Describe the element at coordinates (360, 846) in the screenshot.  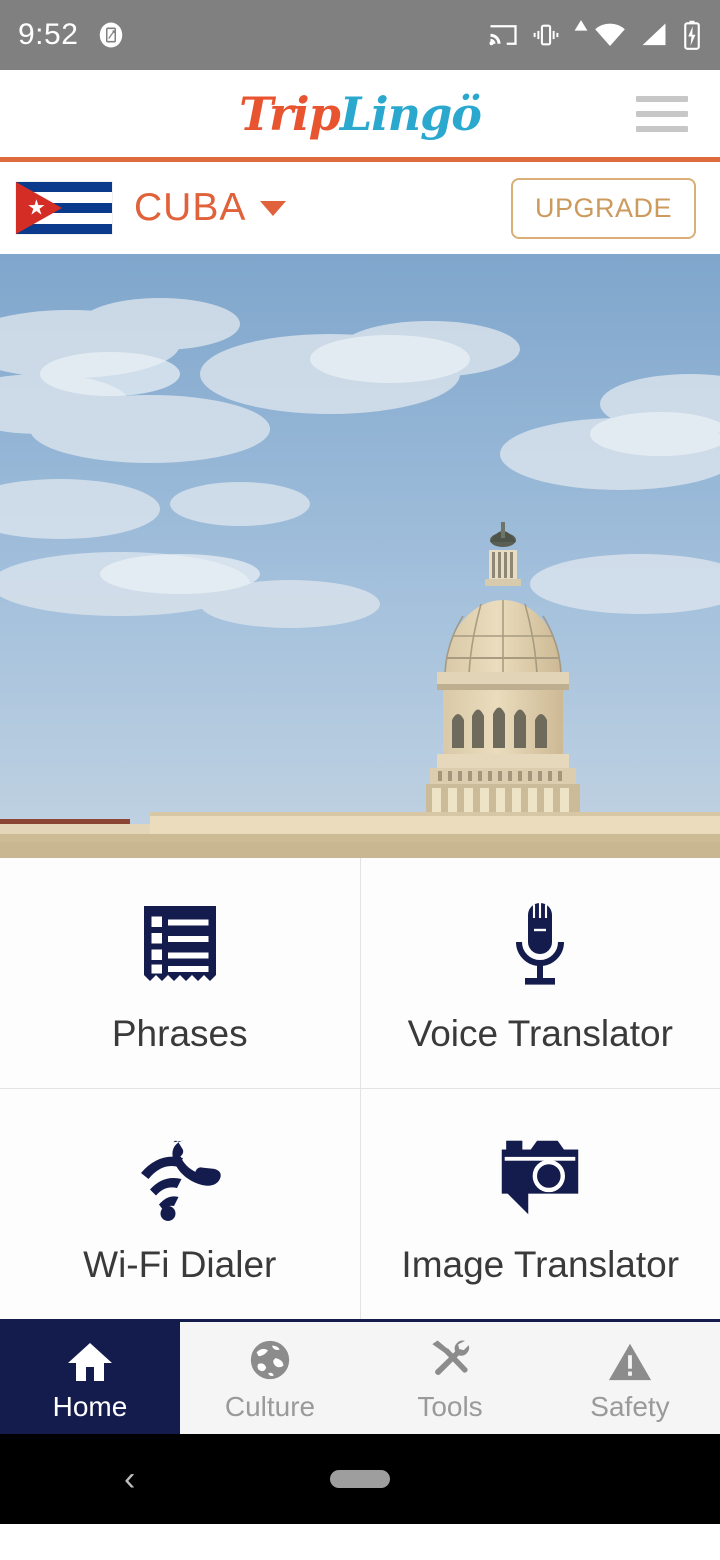
I see `hero-facade` at that location.